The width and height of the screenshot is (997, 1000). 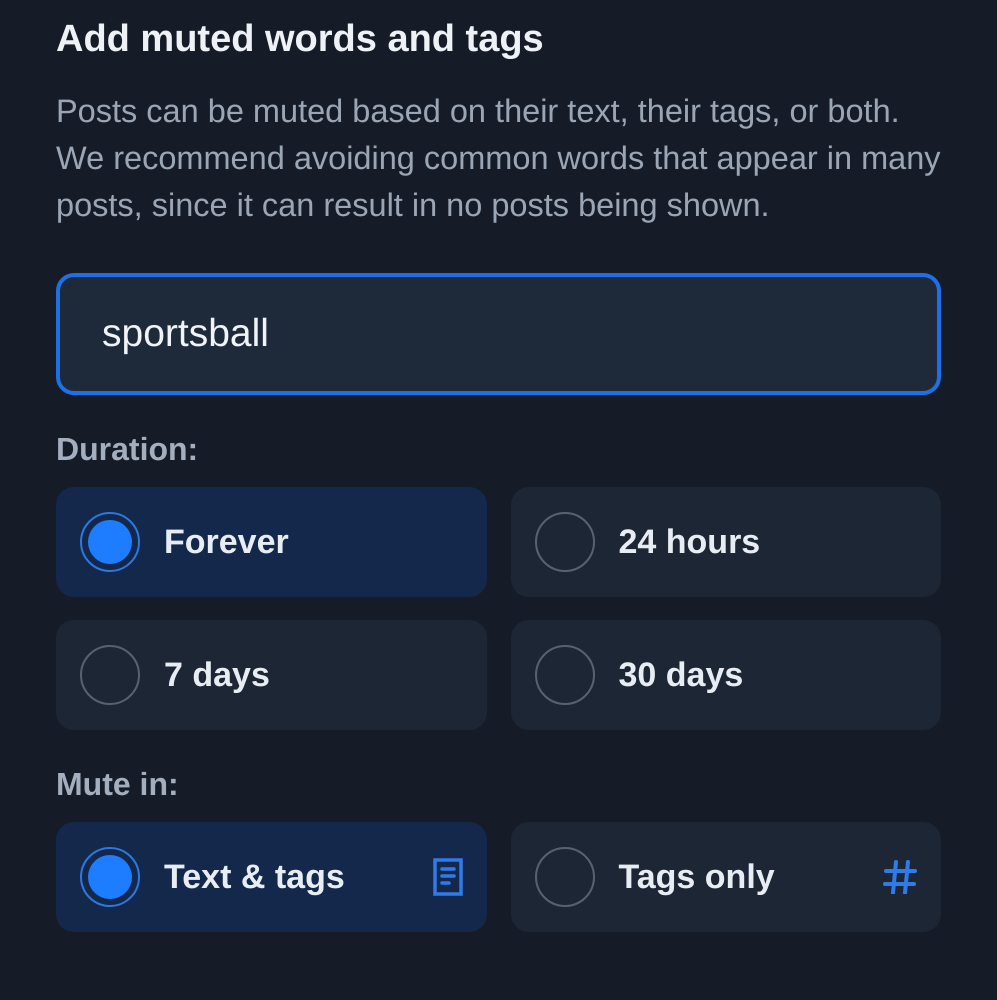 I want to click on word-input: sportsball, so click(x=498, y=334).